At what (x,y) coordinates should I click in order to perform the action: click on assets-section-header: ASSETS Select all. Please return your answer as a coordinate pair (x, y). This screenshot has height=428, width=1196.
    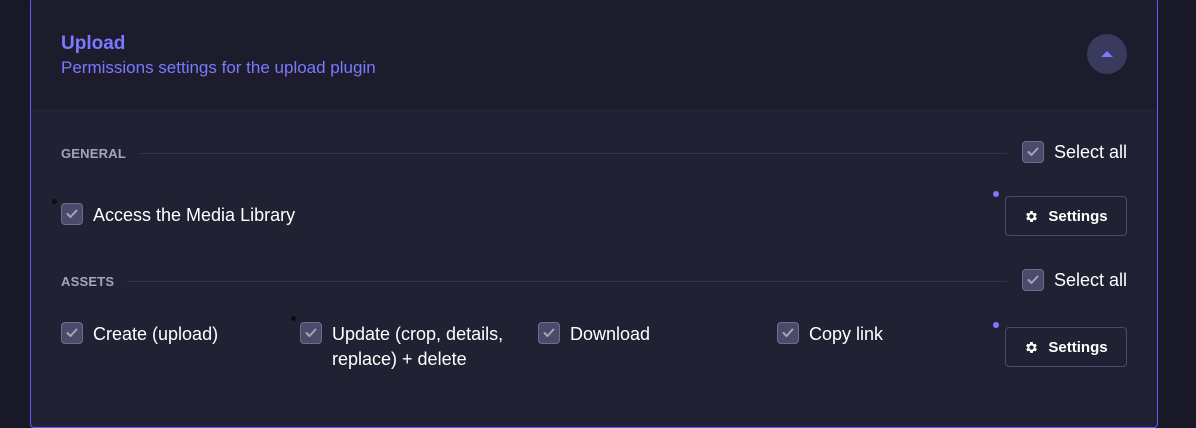
    Looking at the image, I should click on (594, 281).